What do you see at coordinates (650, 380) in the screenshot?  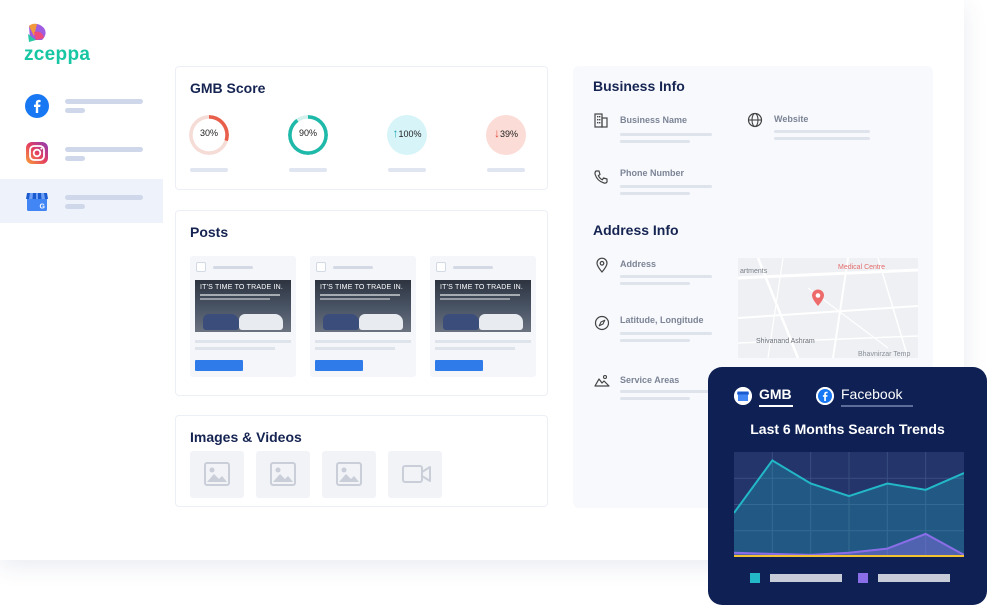 I see `service-areas-label: Service Areas` at bounding box center [650, 380].